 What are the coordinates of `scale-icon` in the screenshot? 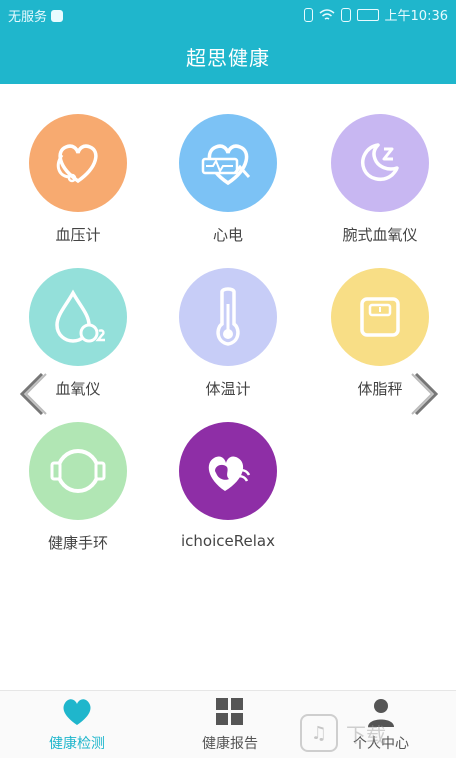 It's located at (380, 317).